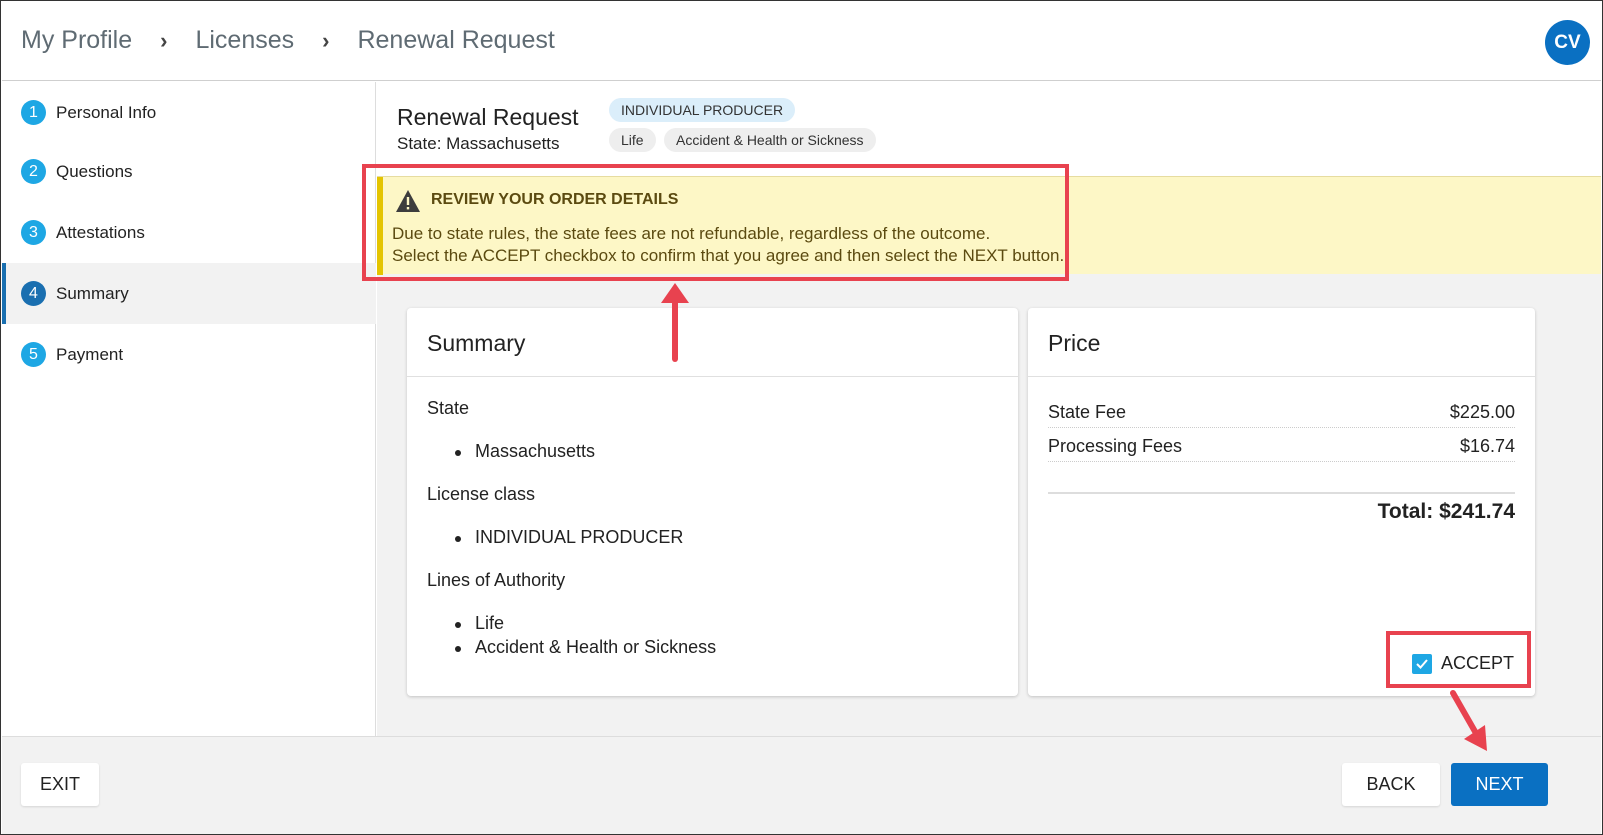  Describe the element at coordinates (1487, 446) in the screenshot. I see `price-row-value: $16.74` at that location.